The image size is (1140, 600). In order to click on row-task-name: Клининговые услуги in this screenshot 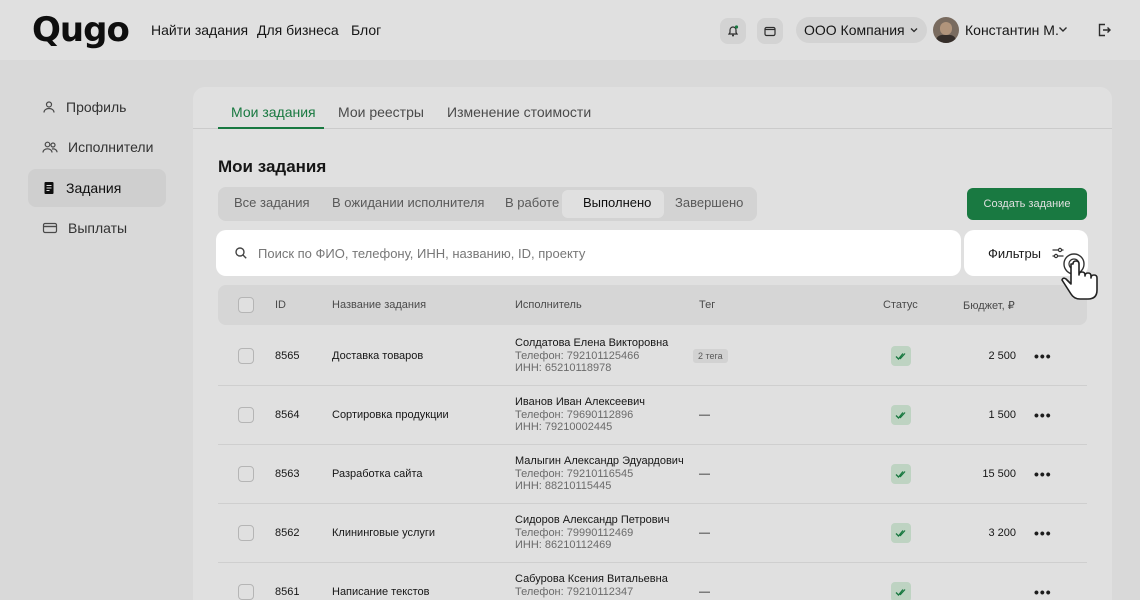, I will do `click(384, 533)`.